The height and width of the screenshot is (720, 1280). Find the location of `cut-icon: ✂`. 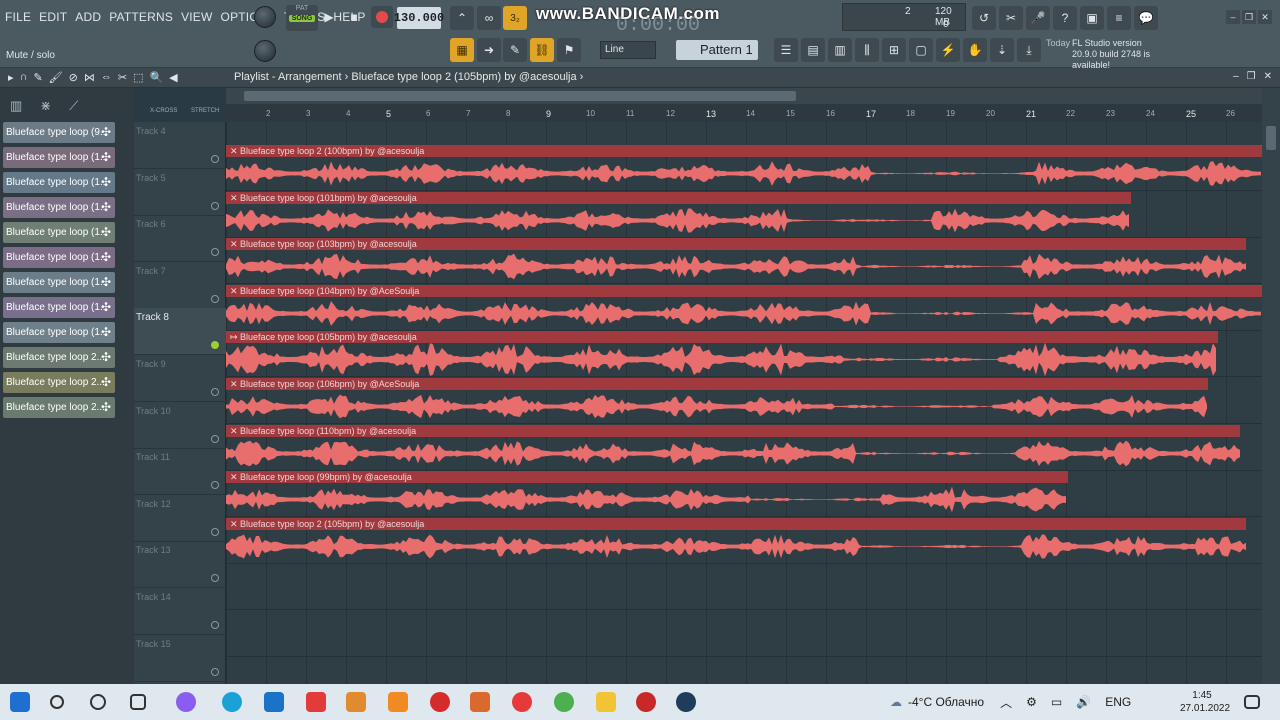

cut-icon: ✂ is located at coordinates (1011, 18).